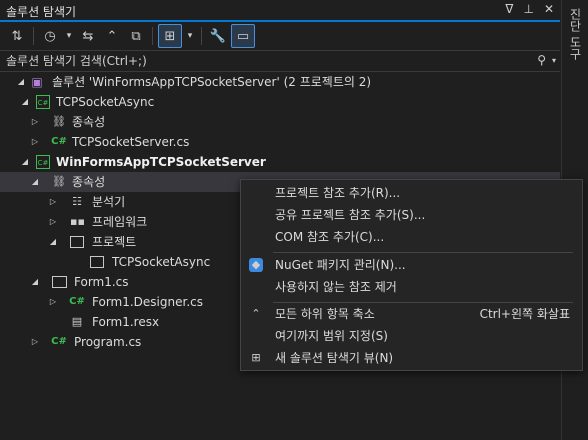  I want to click on search-bar: ⚲ ▾, so click(280, 61).